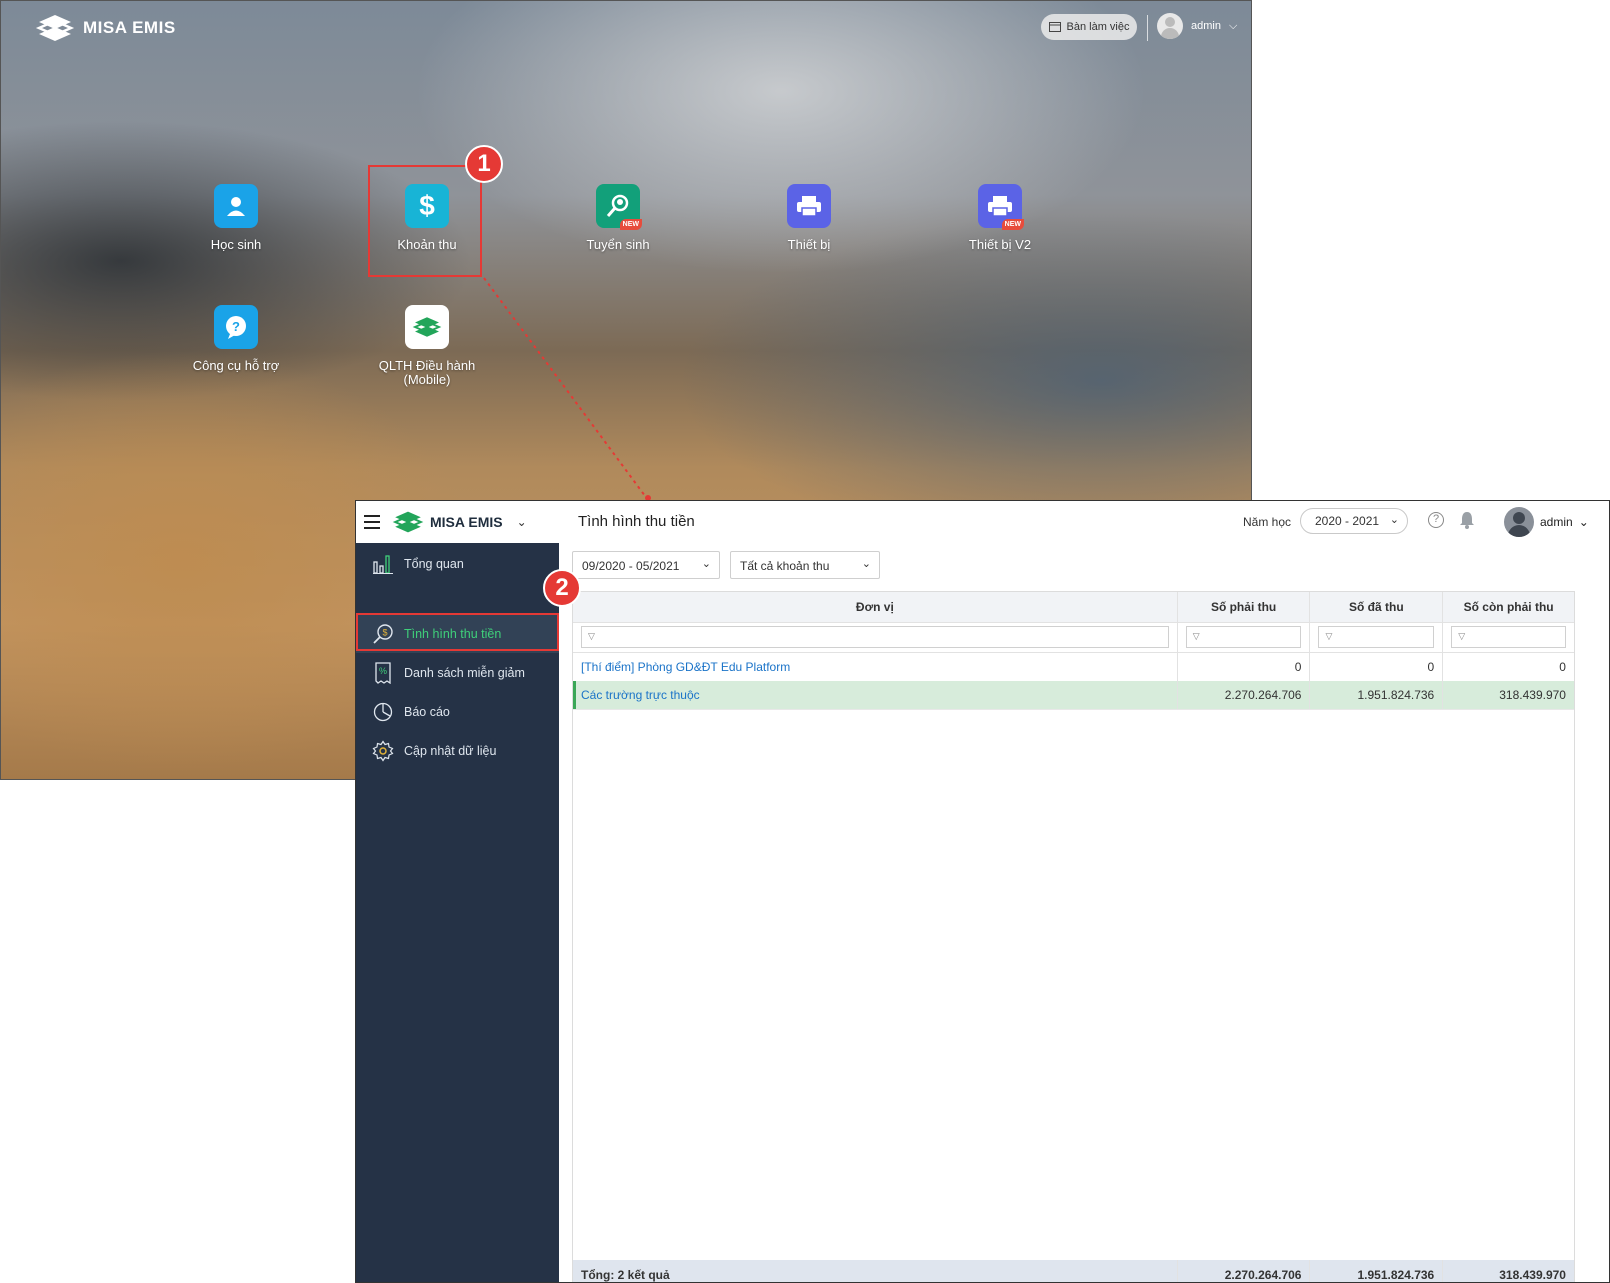  I want to click on student-icon, so click(236, 206).